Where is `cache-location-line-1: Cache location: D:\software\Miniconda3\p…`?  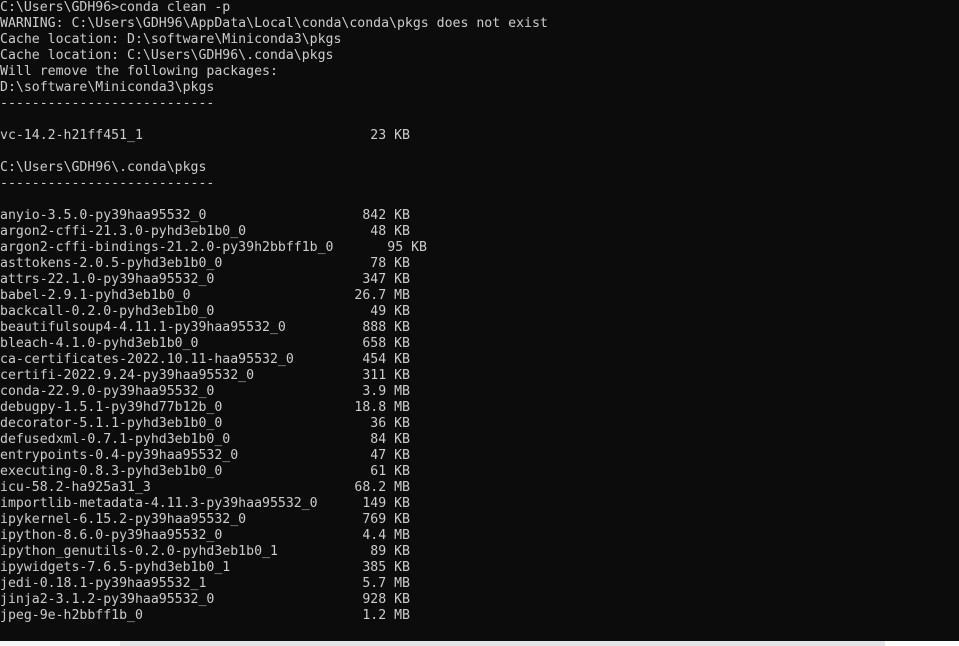 cache-location-line-1: Cache location: D:\software\Miniconda3\p… is located at coordinates (171, 39).